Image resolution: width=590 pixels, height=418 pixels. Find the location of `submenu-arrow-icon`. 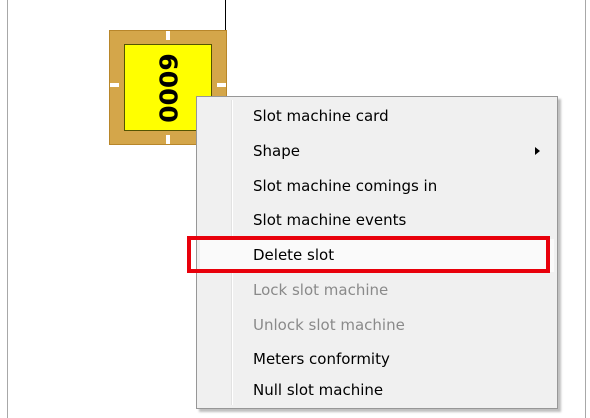

submenu-arrow-icon is located at coordinates (537, 151).